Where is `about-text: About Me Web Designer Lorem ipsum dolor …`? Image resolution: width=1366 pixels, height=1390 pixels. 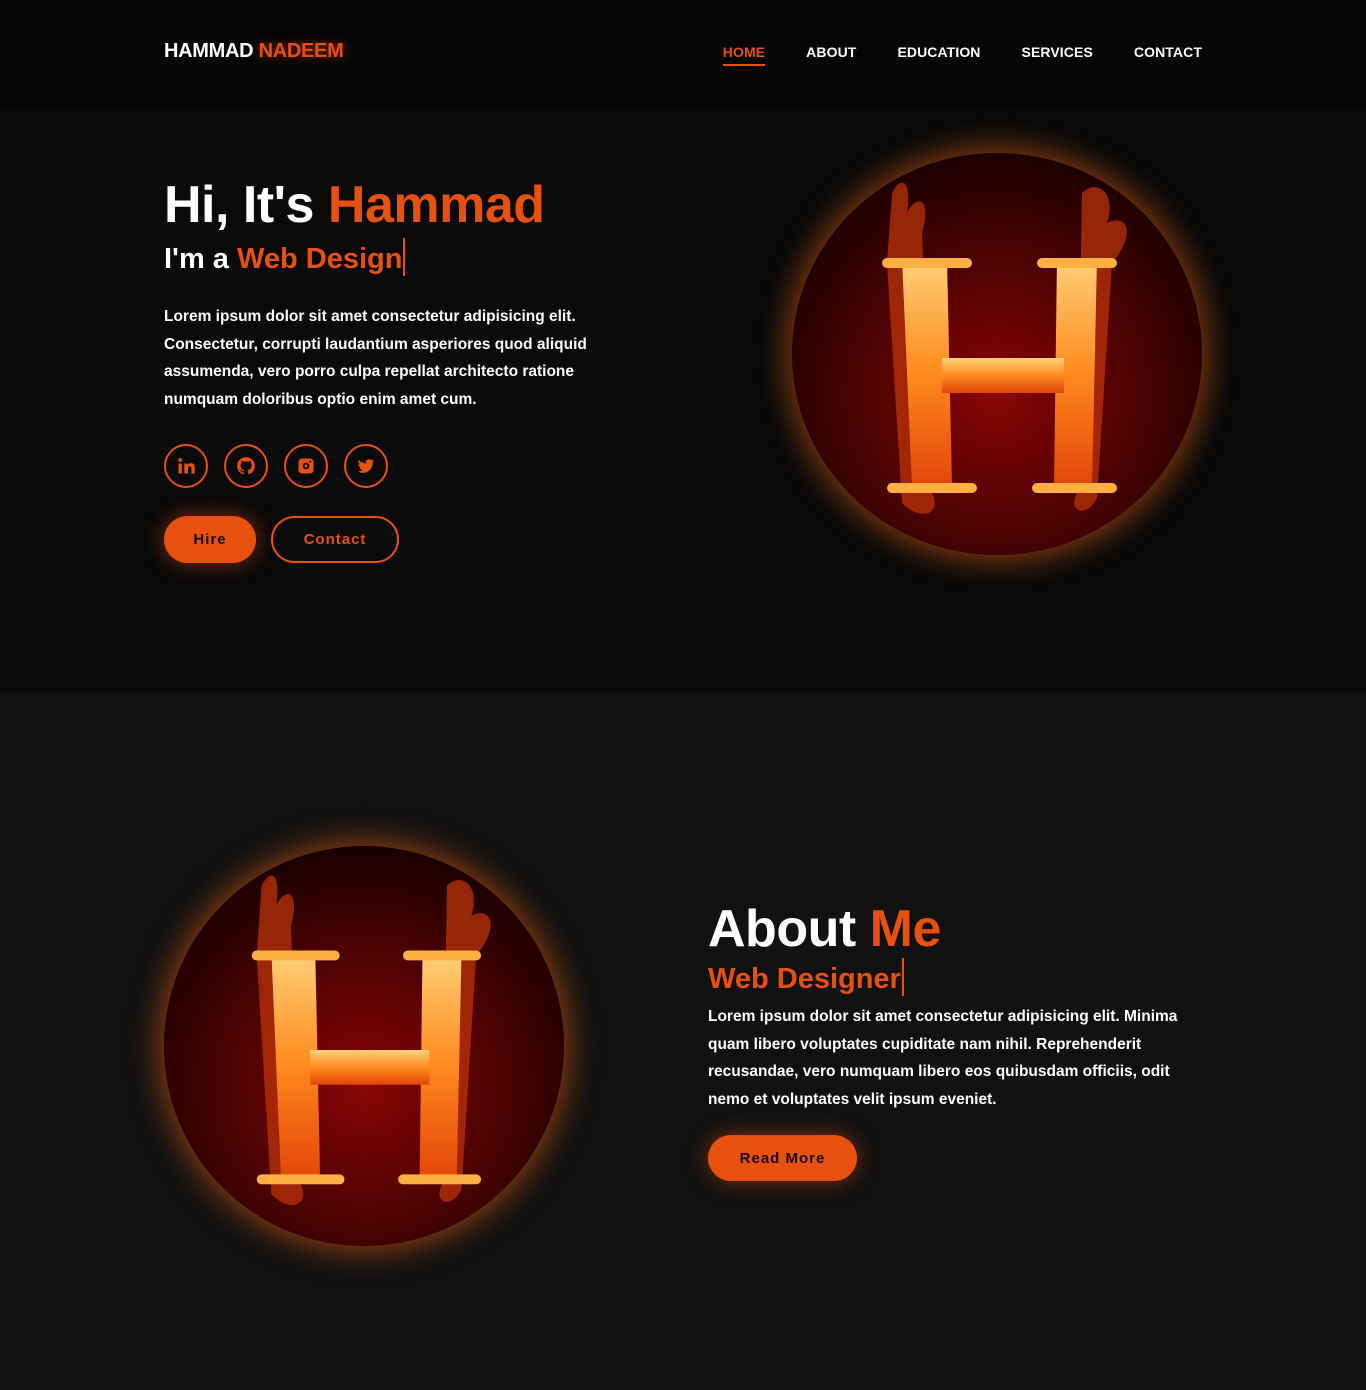
about-text: About Me Web Designer Lorem ipsum dolor … is located at coordinates (958, 1040).